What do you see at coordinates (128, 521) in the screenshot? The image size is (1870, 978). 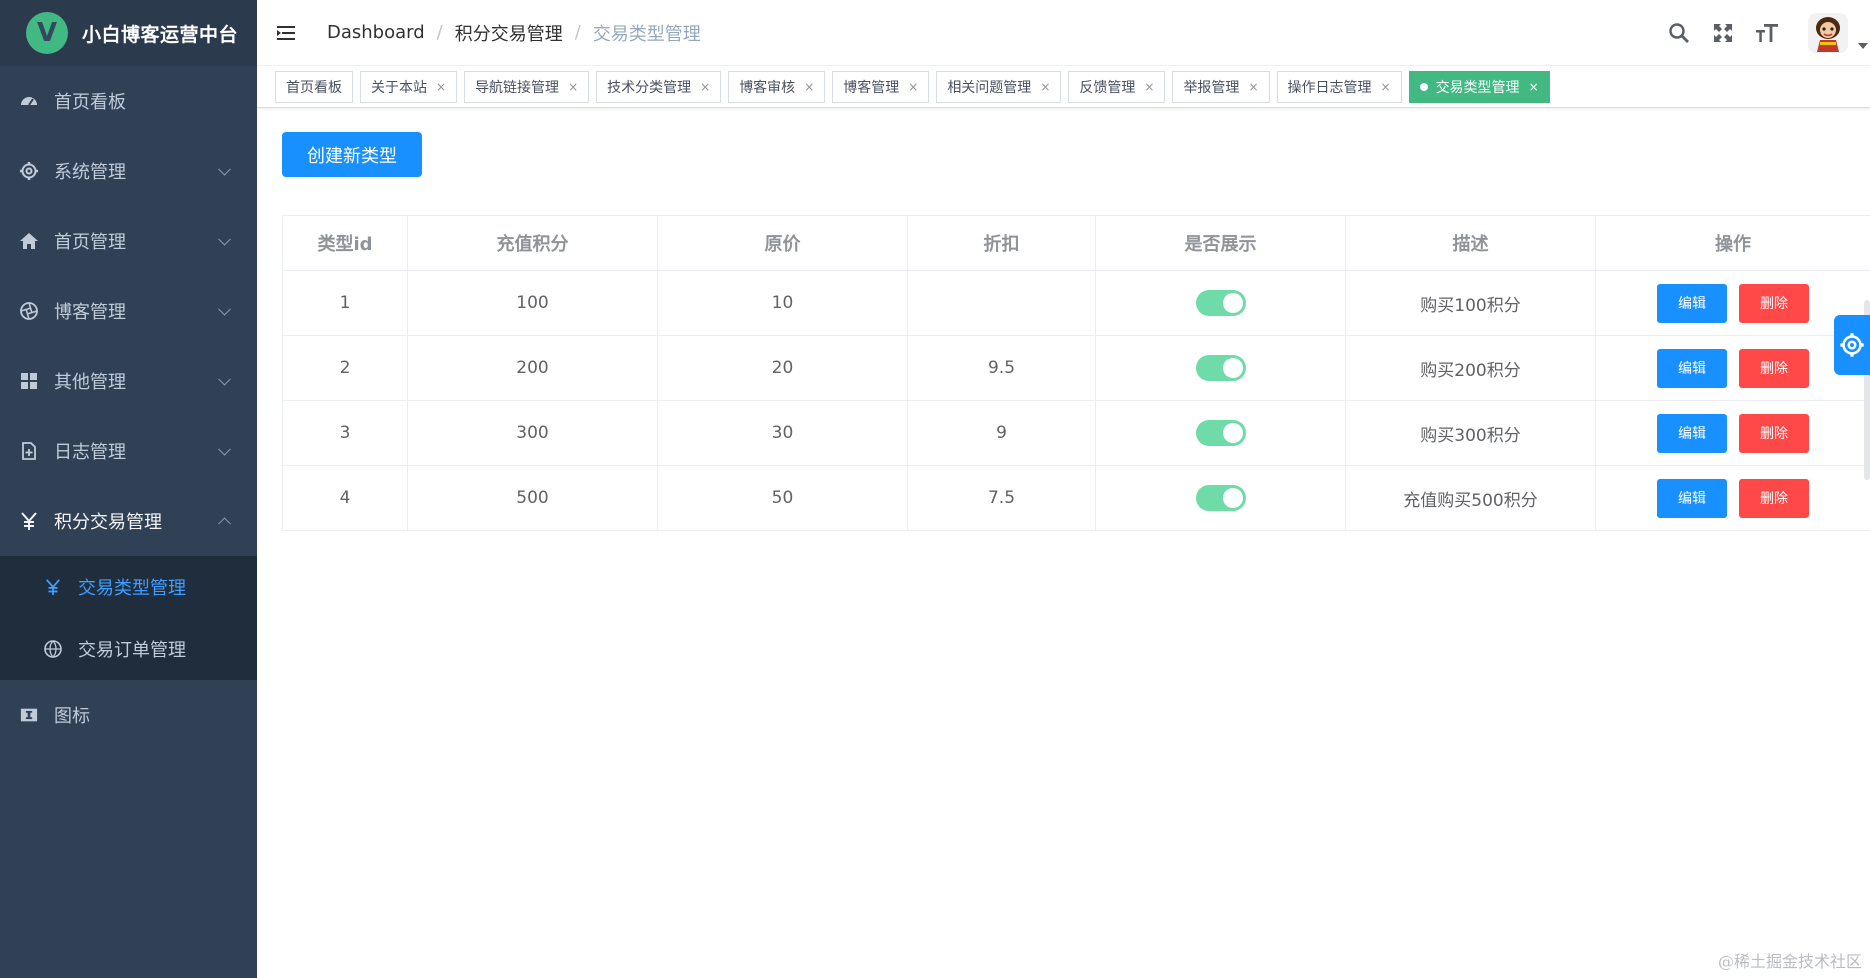 I see `sidebar-item-points-trade: 积分交易管理` at bounding box center [128, 521].